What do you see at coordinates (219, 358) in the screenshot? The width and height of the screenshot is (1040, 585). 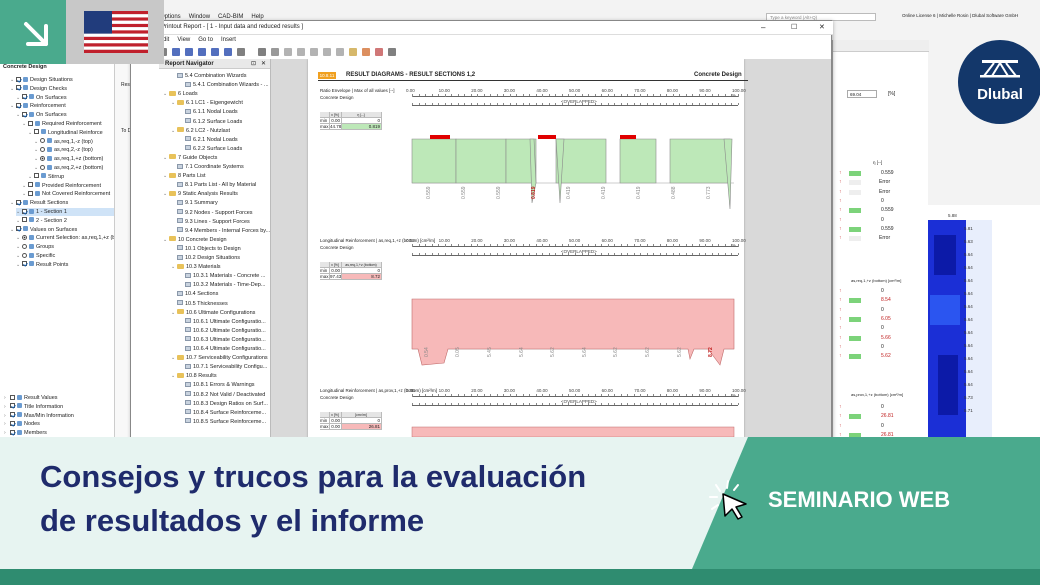 I see `navigator-item: ⌄ 10.7 Serviceability Configurations` at bounding box center [219, 358].